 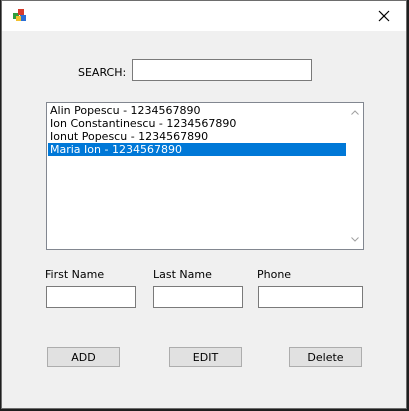 I want to click on search-input, so click(x=222, y=70).